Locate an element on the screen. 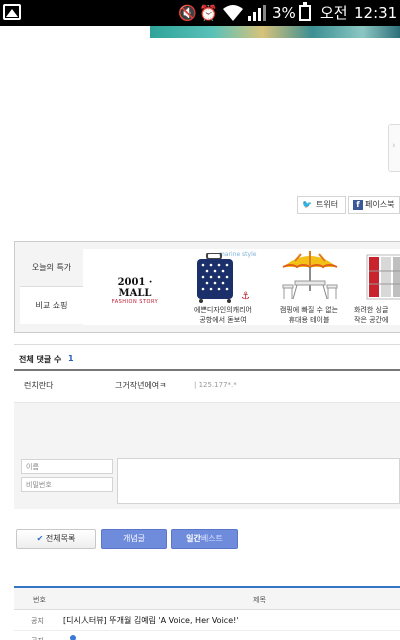 The width and height of the screenshot is (400, 640). full-list-button: ✔ 전체목록 is located at coordinates (56, 539).